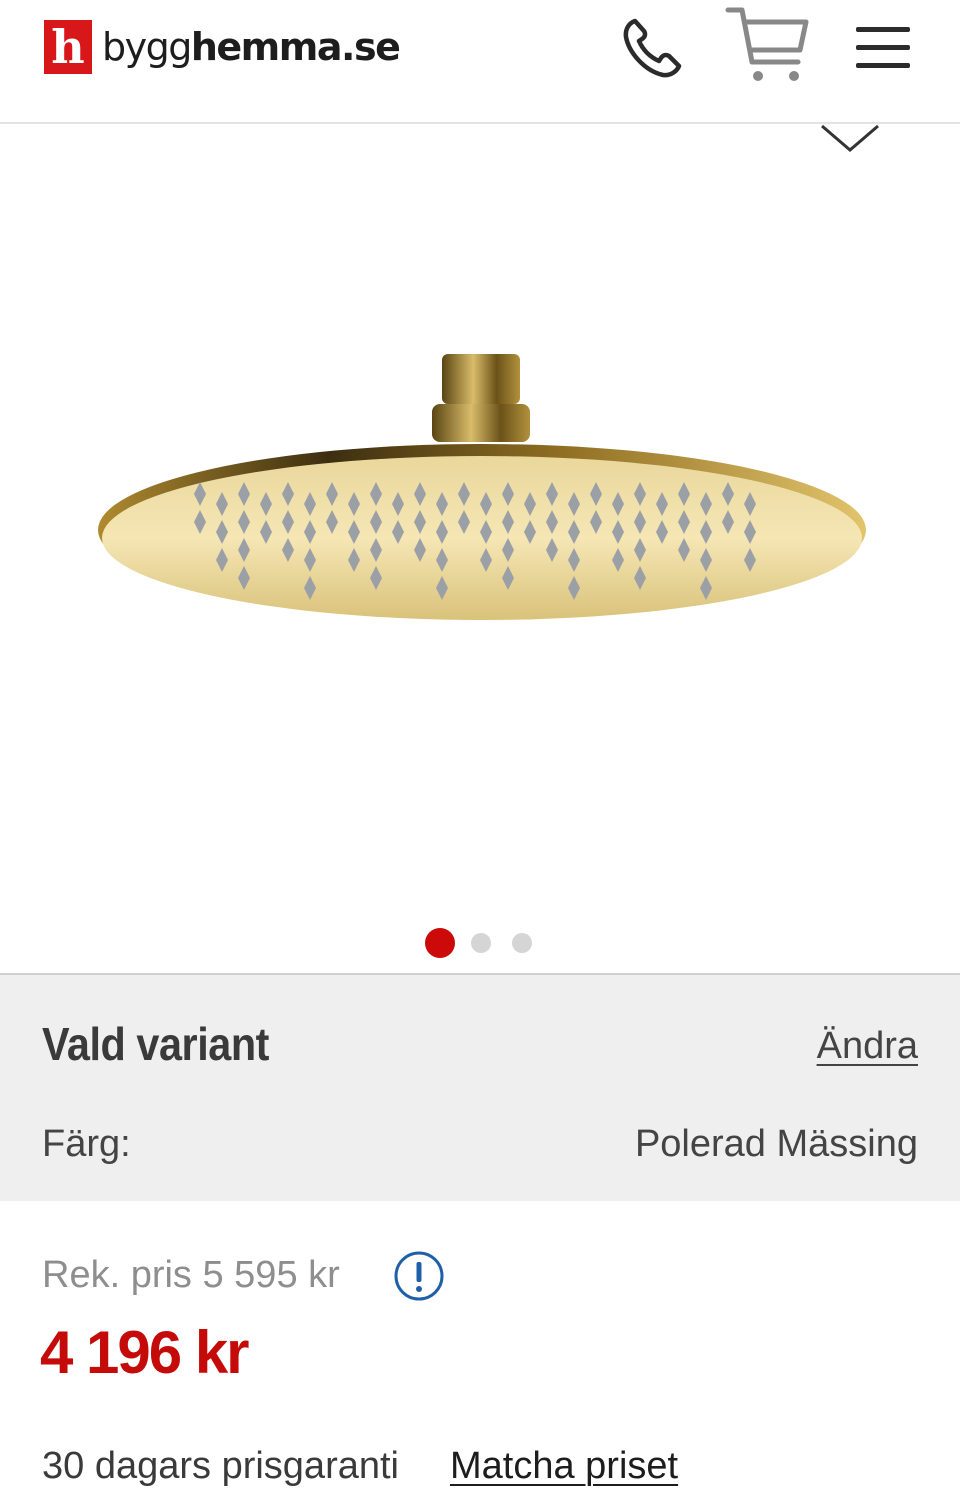  Describe the element at coordinates (652, 48) in the screenshot. I see `phone-icon` at that location.